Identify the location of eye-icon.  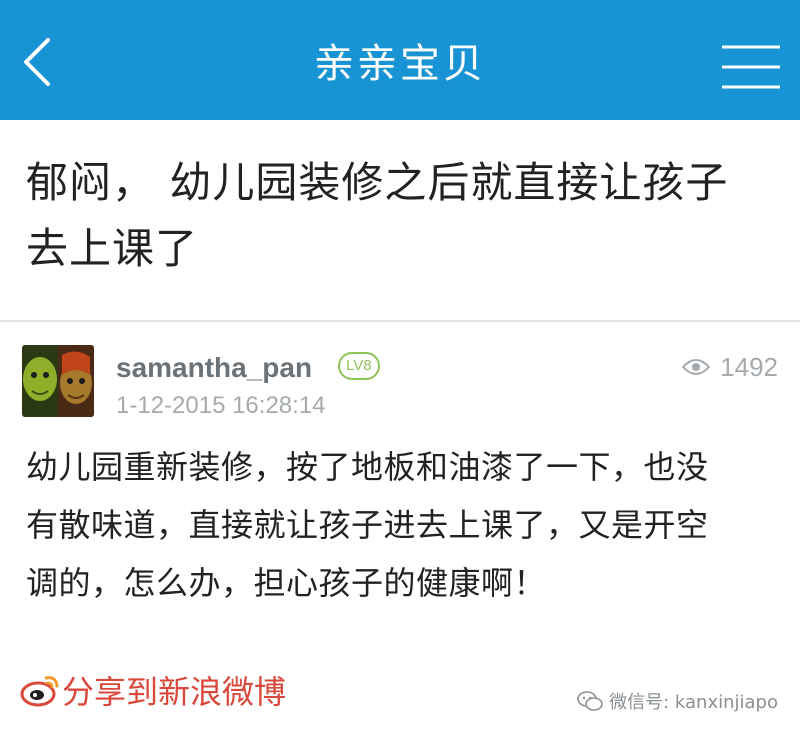
(696, 367).